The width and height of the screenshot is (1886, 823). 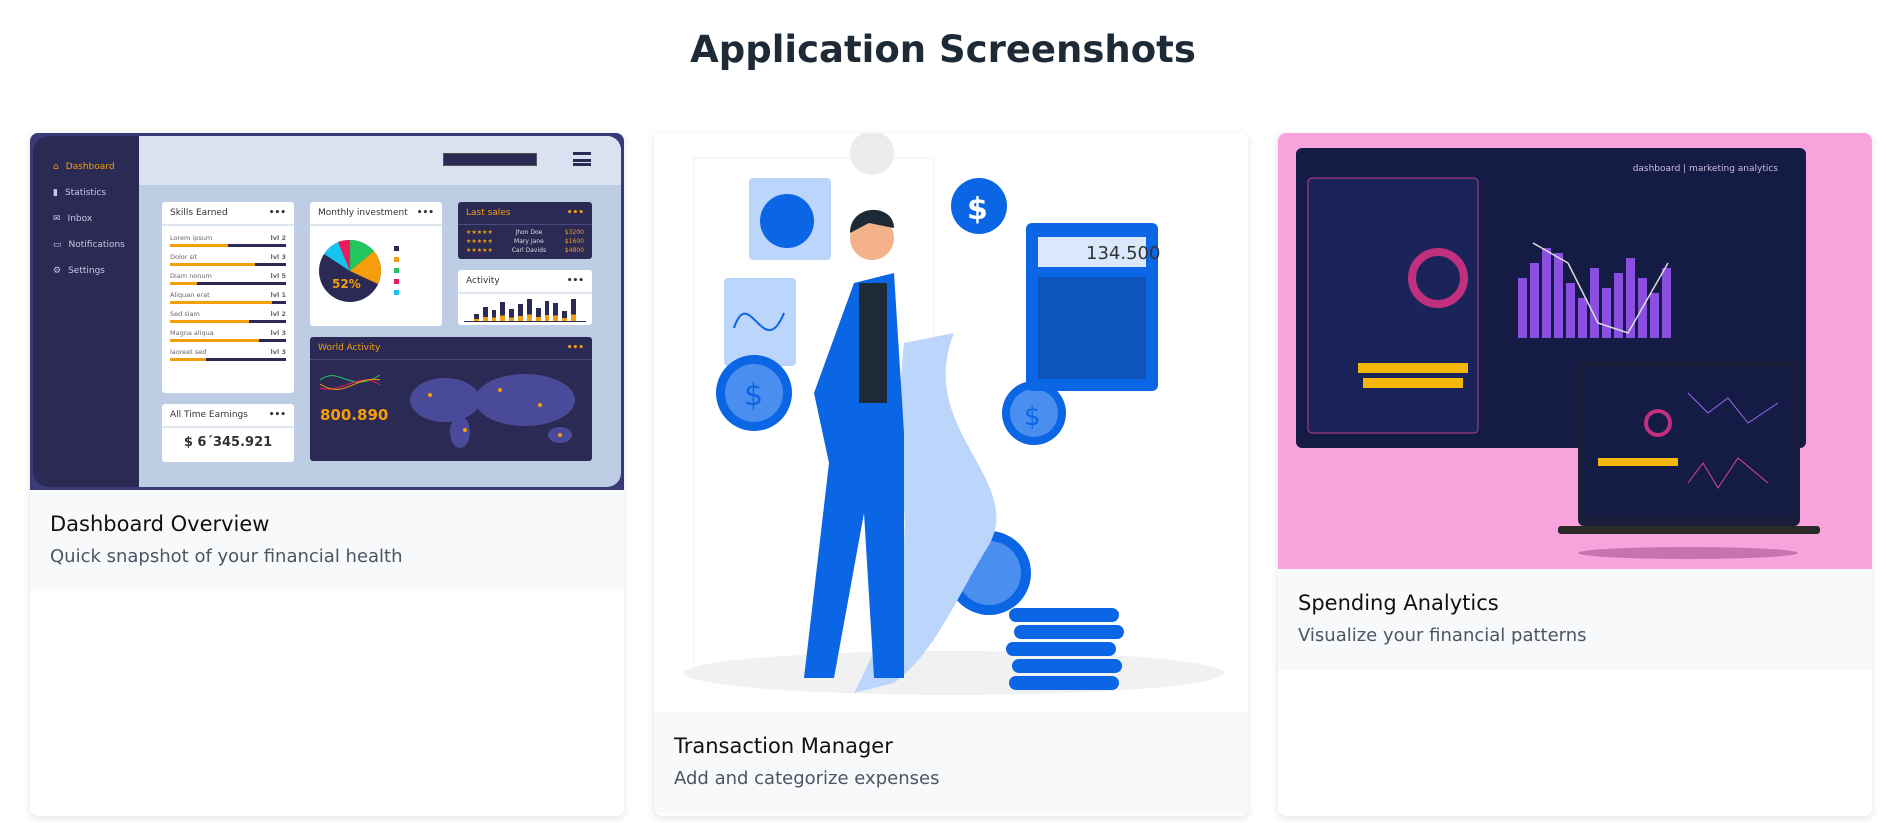 What do you see at coordinates (57, 219) in the screenshot?
I see `inbox-icon: ✉` at bounding box center [57, 219].